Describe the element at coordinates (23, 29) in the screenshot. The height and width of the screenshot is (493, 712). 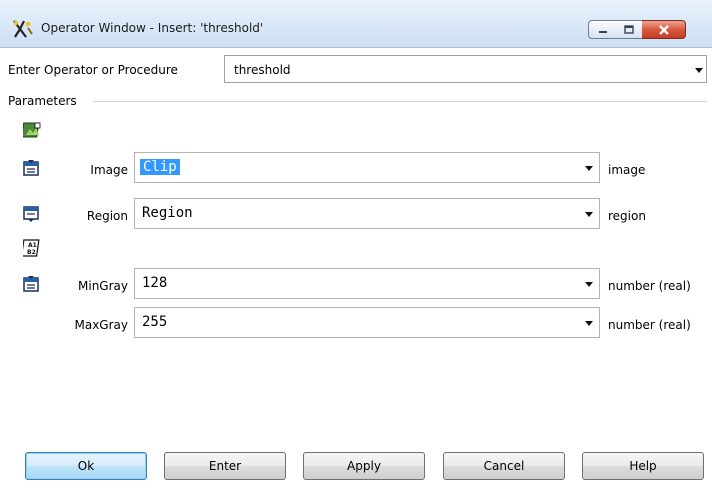
I see `app-logo-icon` at that location.